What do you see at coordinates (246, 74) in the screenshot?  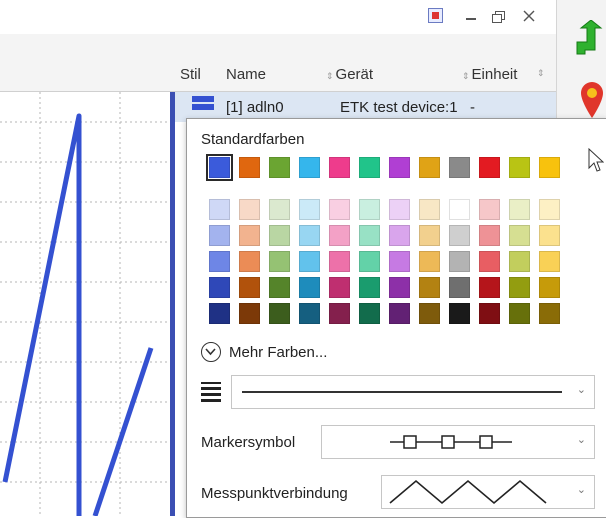 I see `column-header-name: Name` at bounding box center [246, 74].